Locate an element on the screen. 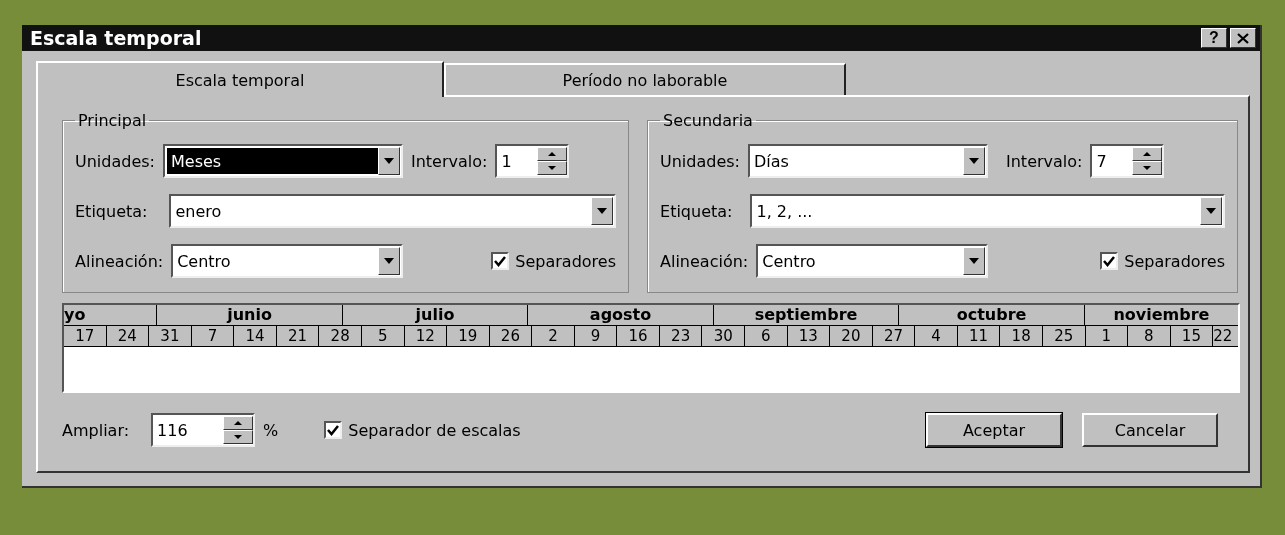 This screenshot has width=1285, height=535. close-button is located at coordinates (1243, 38).